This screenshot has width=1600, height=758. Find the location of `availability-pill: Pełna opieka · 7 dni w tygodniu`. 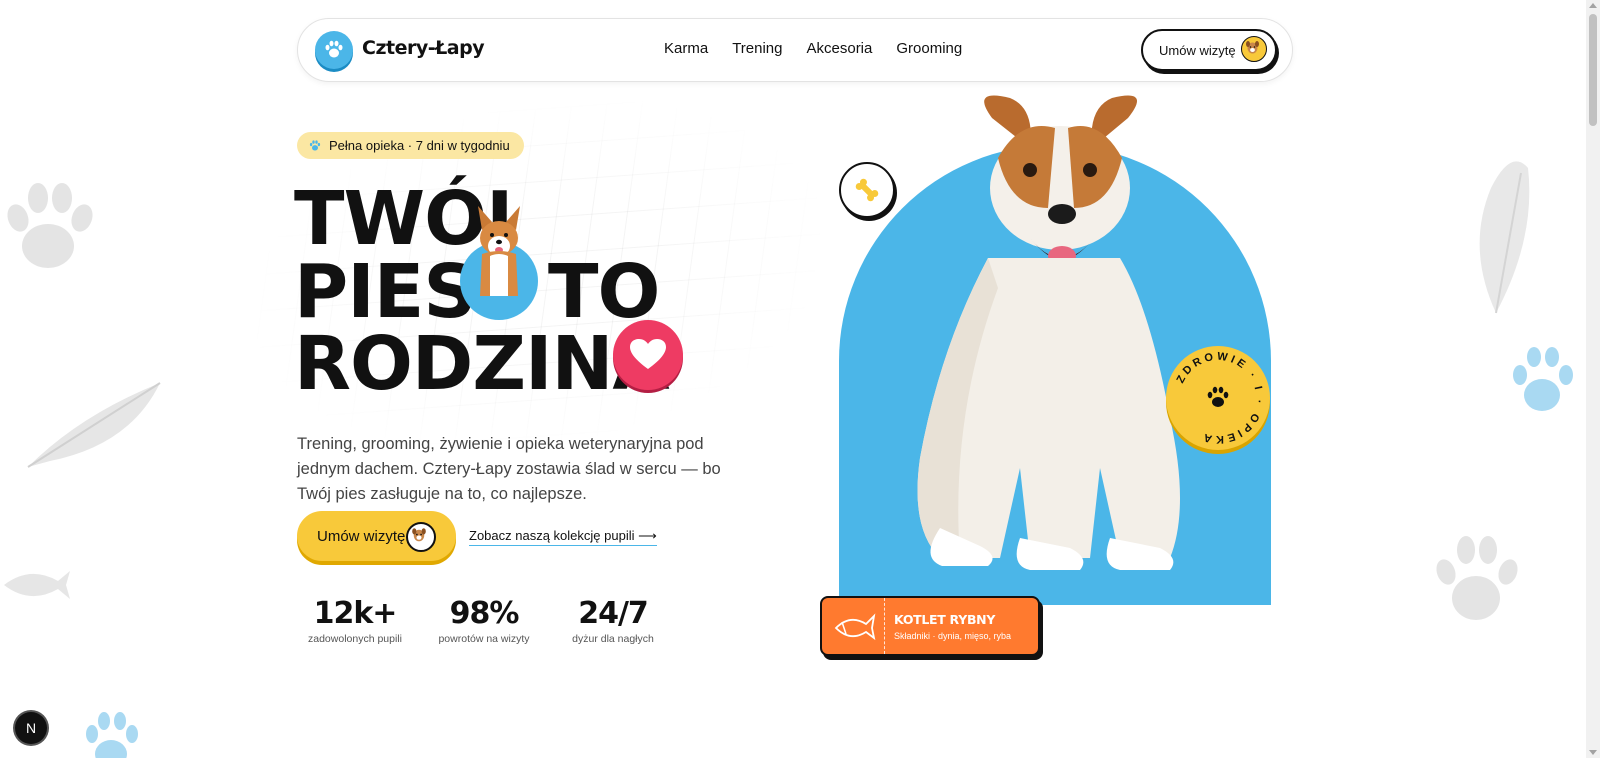

availability-pill: Pełna opieka · 7 dni w tygodniu is located at coordinates (410, 145).